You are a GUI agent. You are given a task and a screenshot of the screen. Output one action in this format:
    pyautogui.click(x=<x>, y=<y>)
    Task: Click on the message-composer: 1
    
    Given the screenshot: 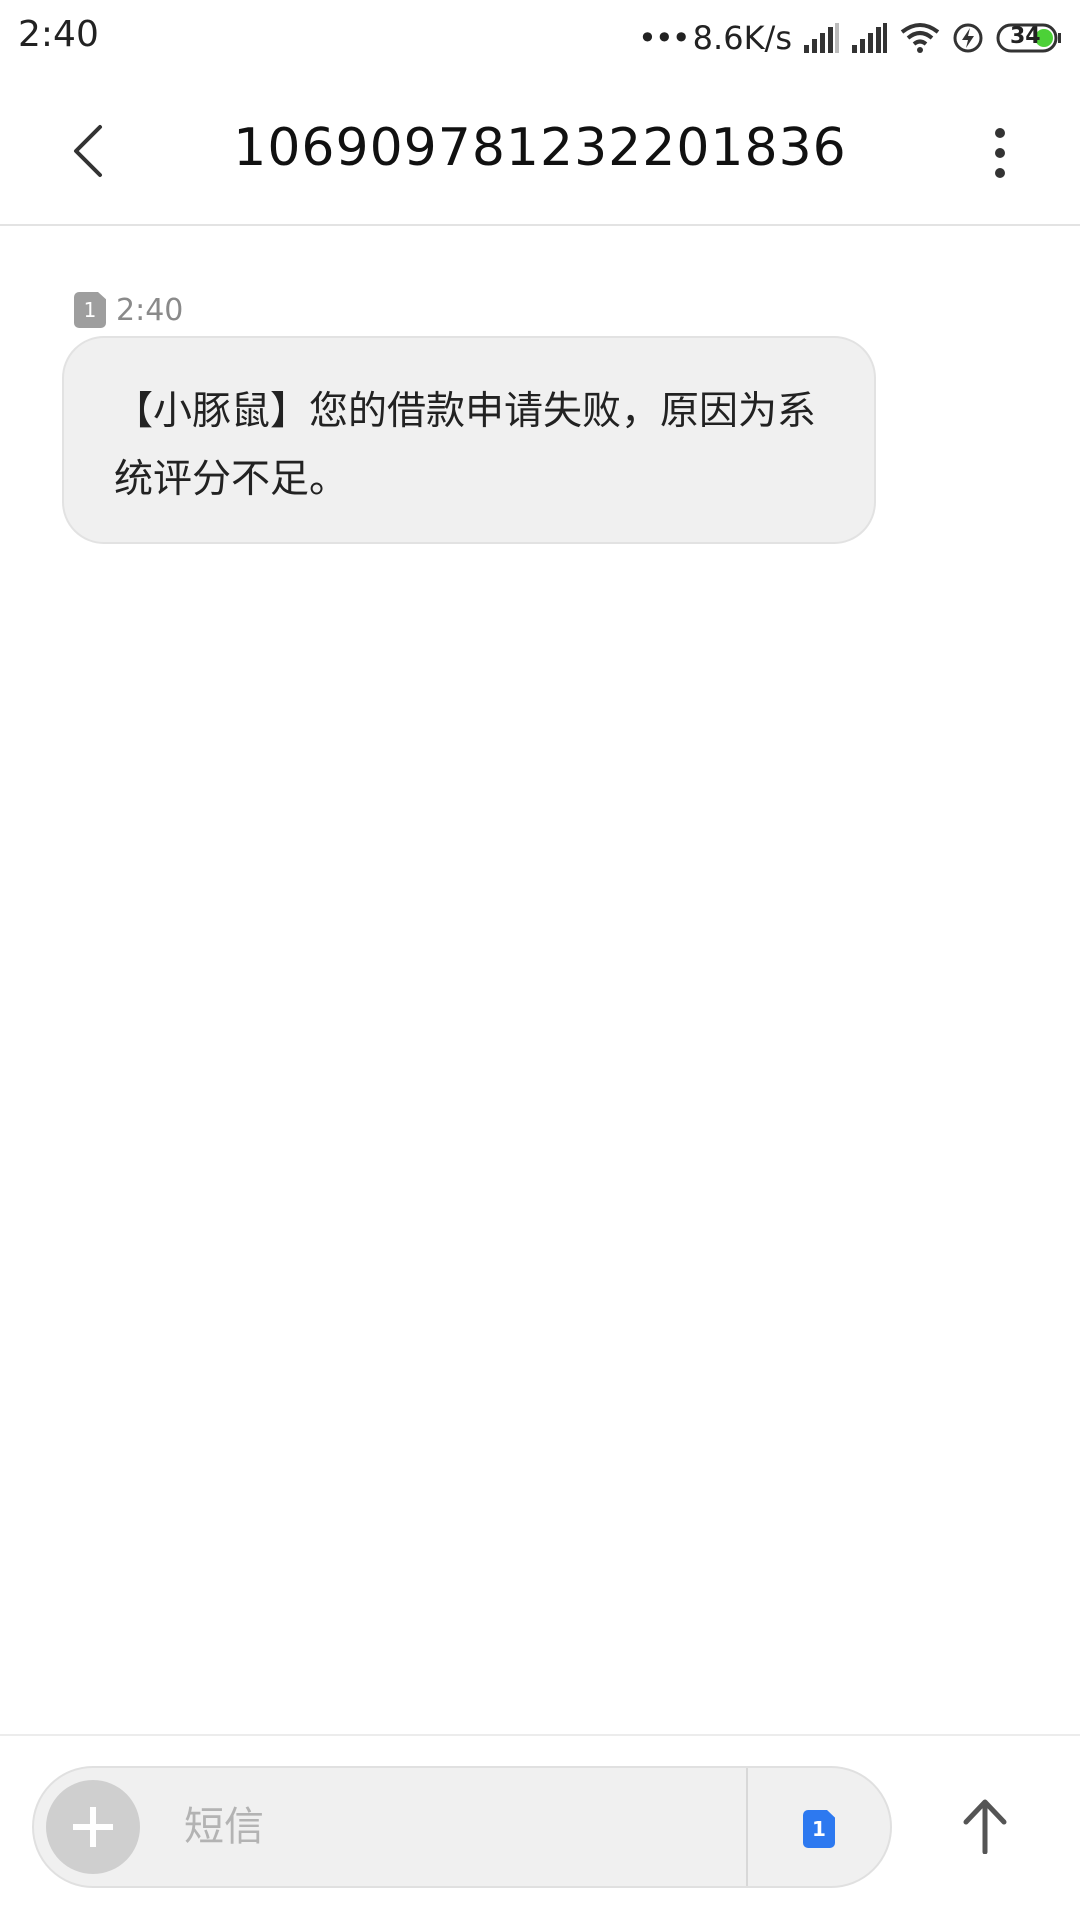 What is the action you would take?
    pyautogui.click(x=462, y=1827)
    